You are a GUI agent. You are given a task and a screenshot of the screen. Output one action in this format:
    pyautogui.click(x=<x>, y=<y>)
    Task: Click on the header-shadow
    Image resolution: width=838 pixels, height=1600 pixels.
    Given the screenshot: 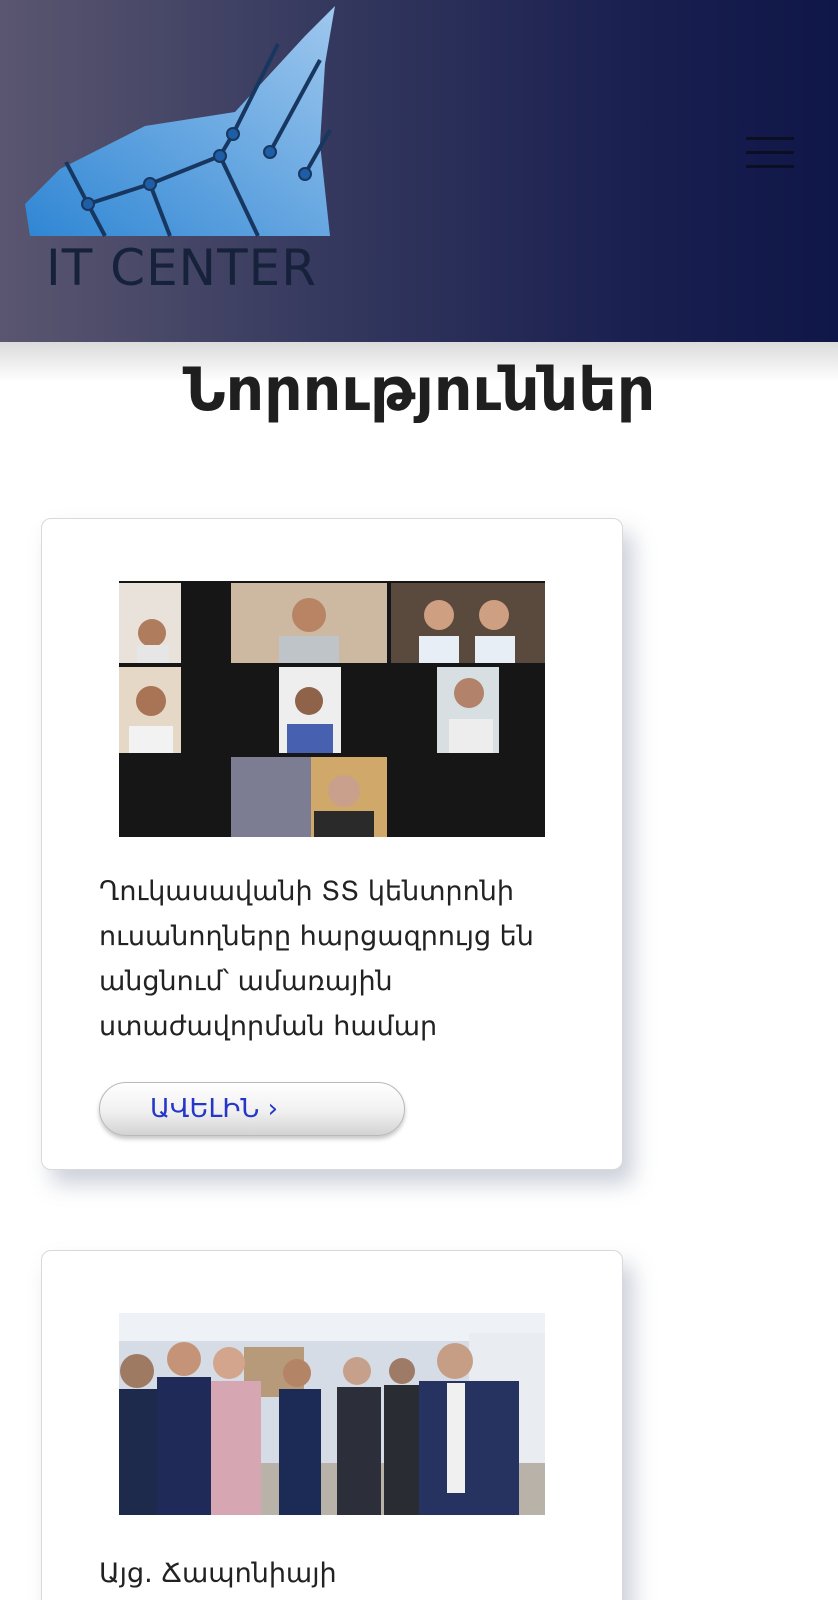 What is the action you would take?
    pyautogui.click(x=419, y=362)
    